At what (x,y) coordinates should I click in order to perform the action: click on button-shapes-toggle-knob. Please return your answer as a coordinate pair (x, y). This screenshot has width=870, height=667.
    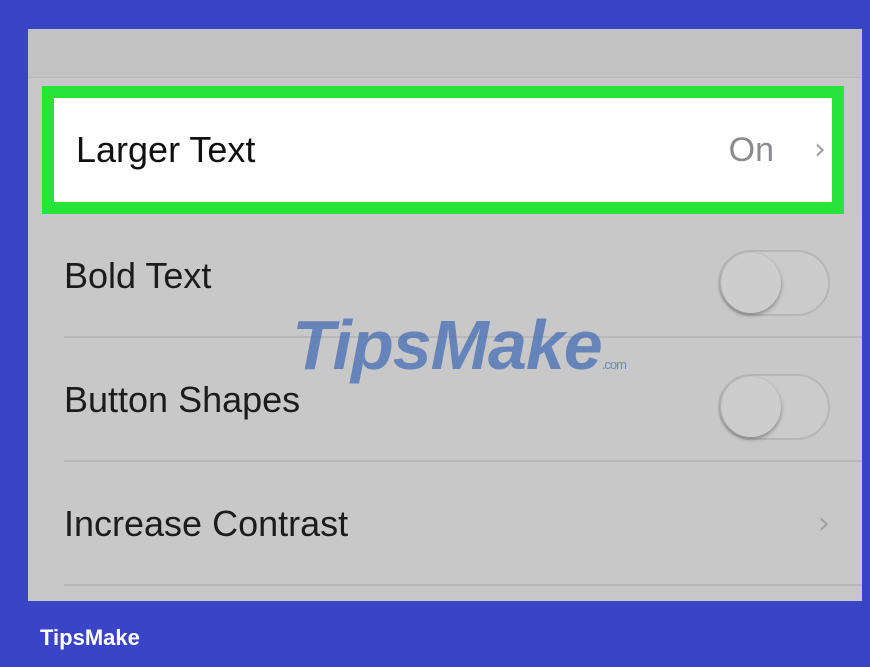
    Looking at the image, I should click on (751, 407).